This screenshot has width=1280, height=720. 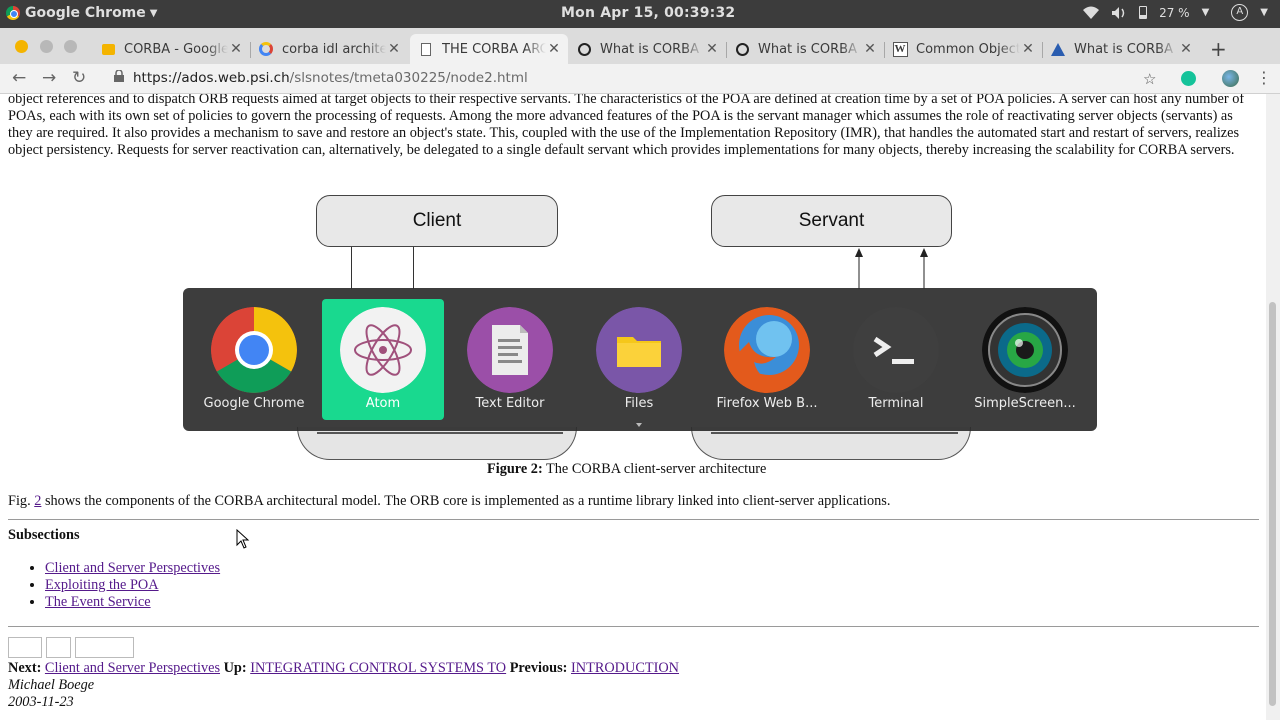 What do you see at coordinates (648, 13) in the screenshot?
I see `clock: Mon Apr 15, 00:39:32` at bounding box center [648, 13].